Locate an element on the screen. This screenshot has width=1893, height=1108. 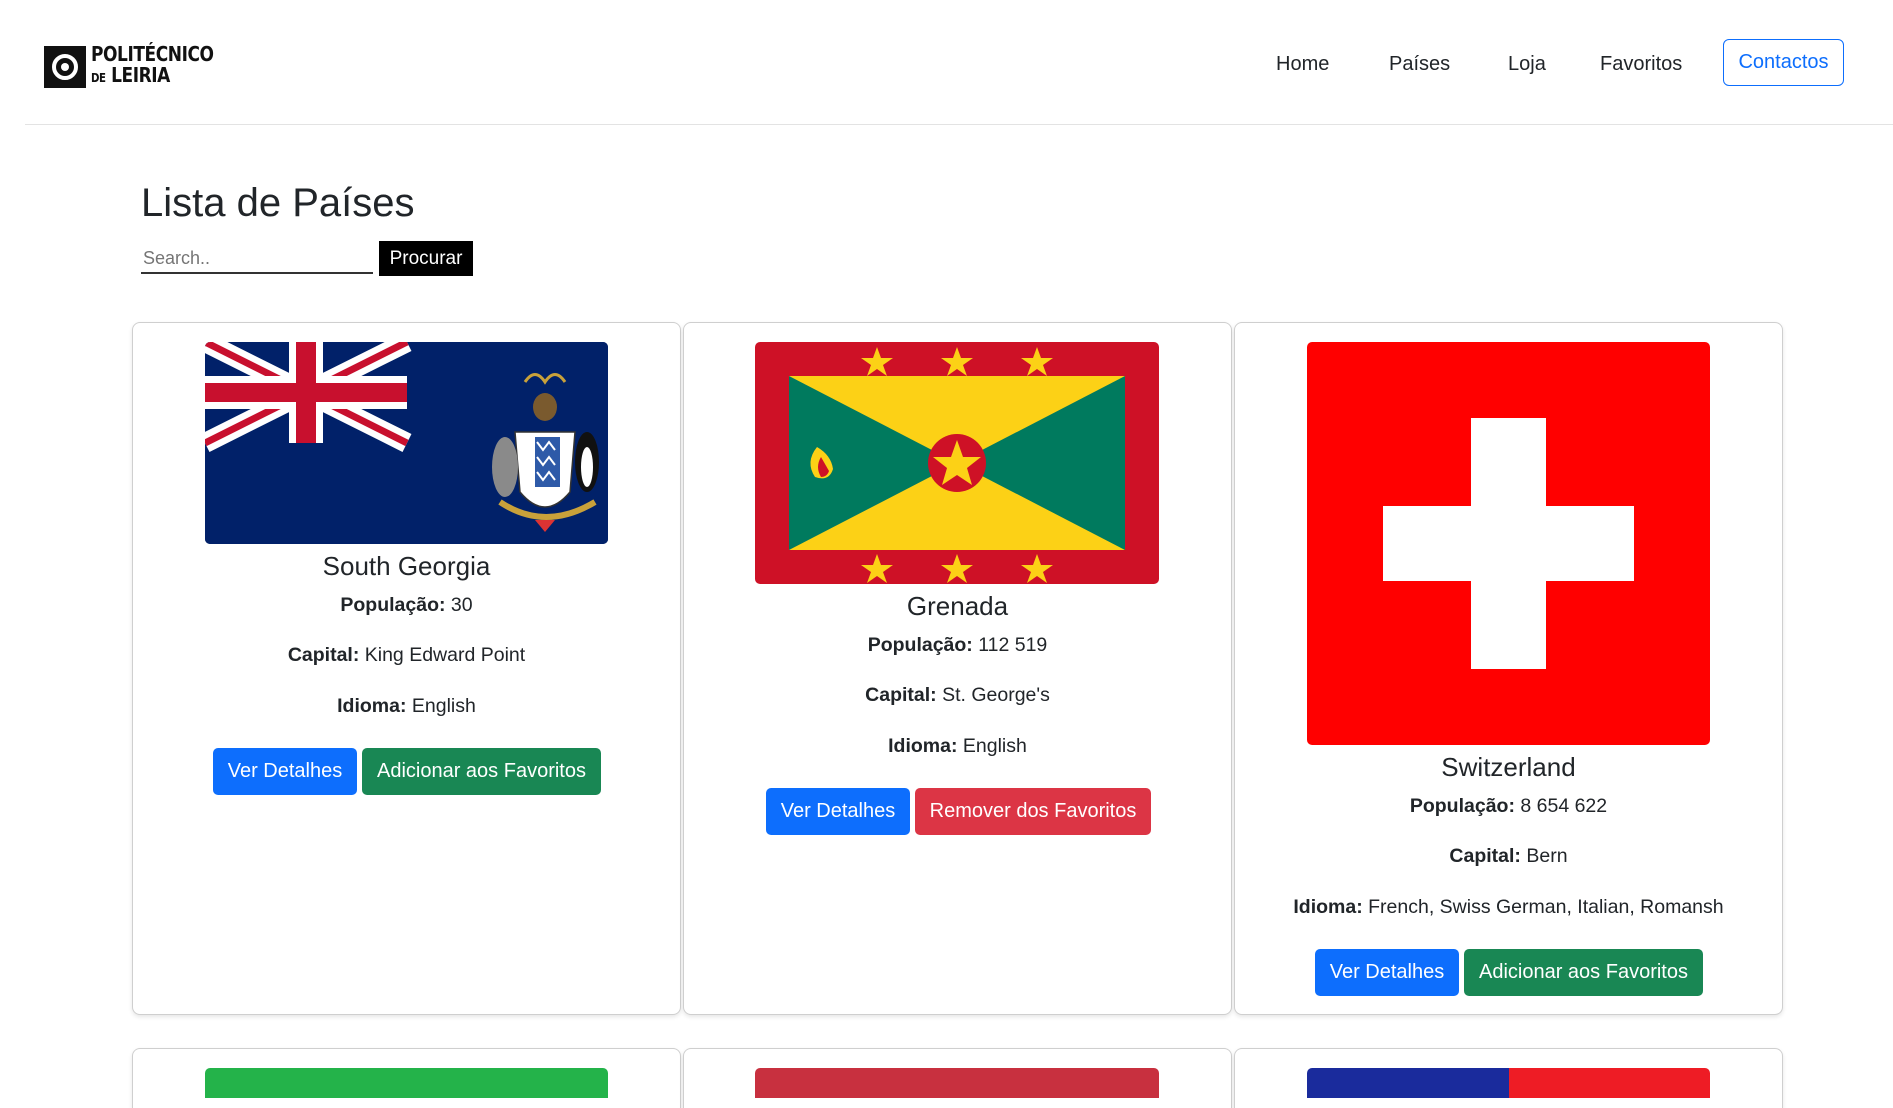
search-button: Procurar is located at coordinates (426, 258).